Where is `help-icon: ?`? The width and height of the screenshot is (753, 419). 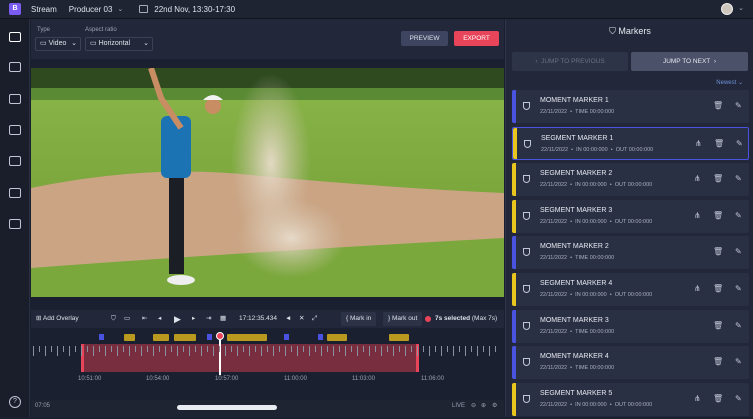
help-icon: ? is located at coordinates (15, 402).